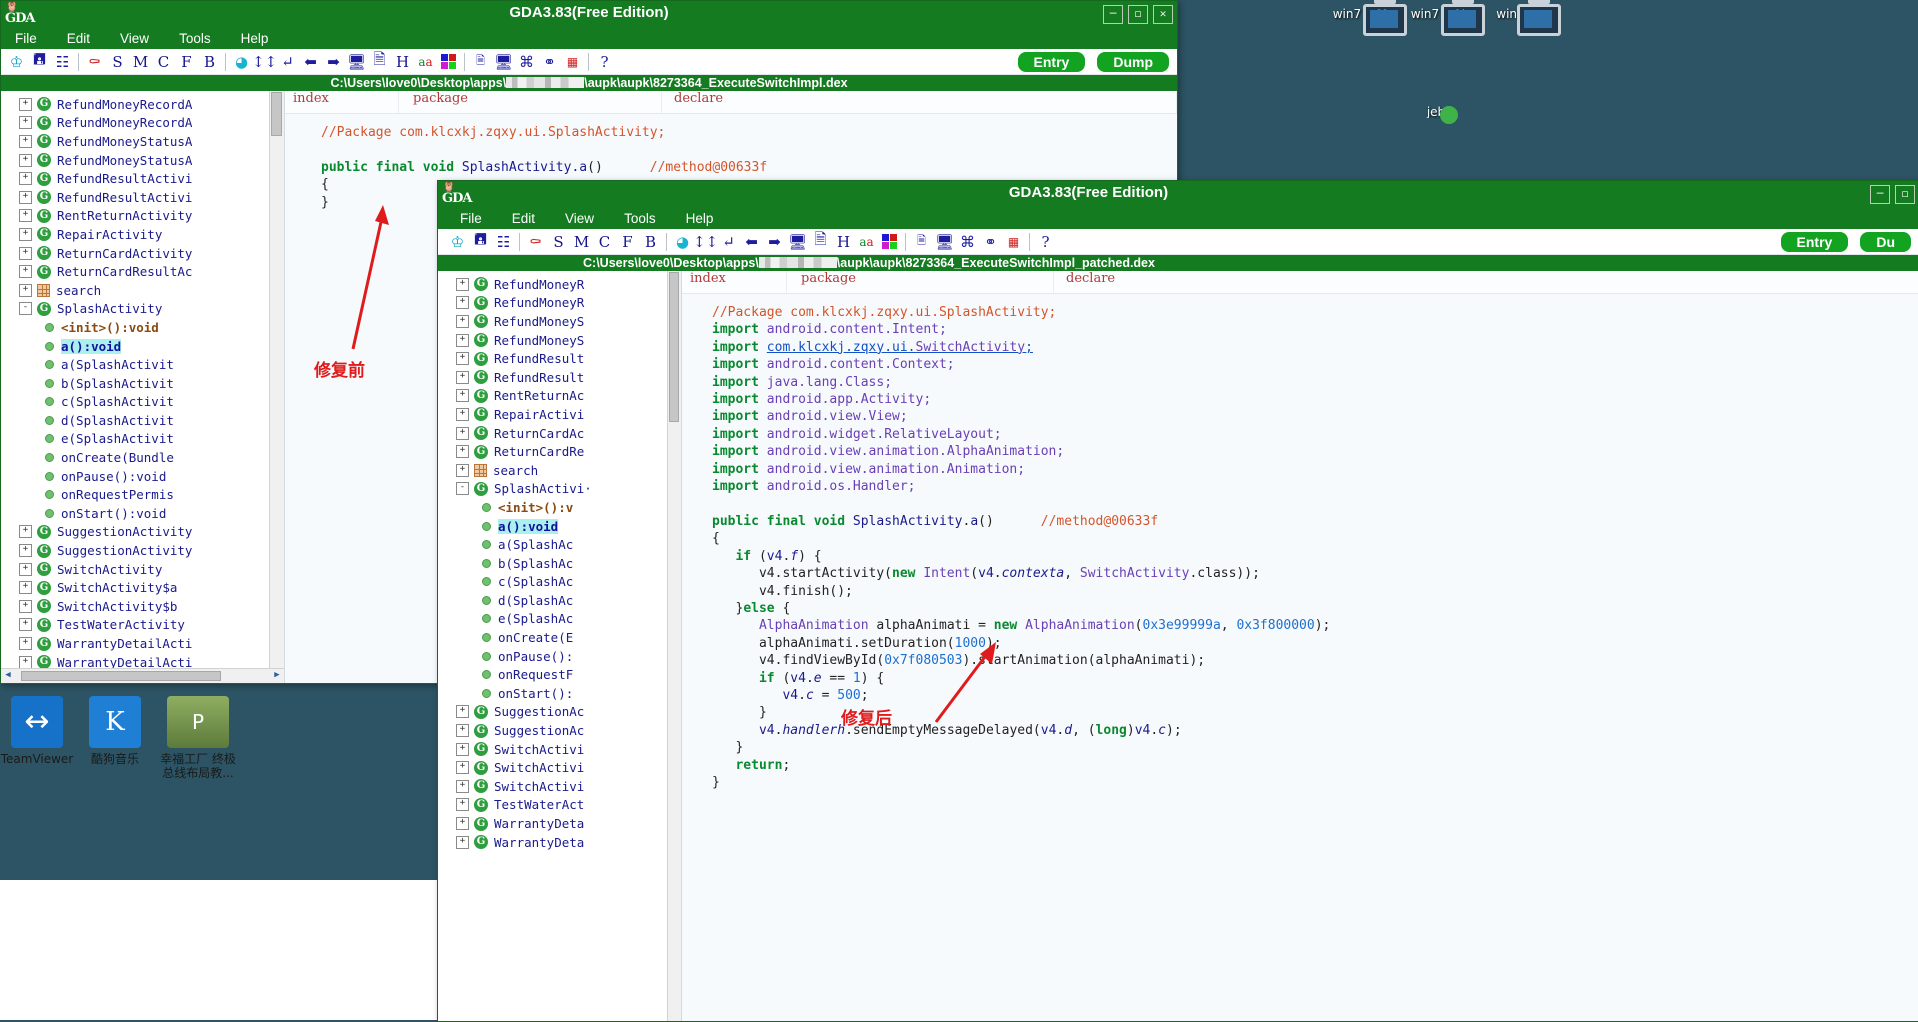  Describe the element at coordinates (559, 489) in the screenshot. I see `tree-row: - G SplashActivi·` at that location.